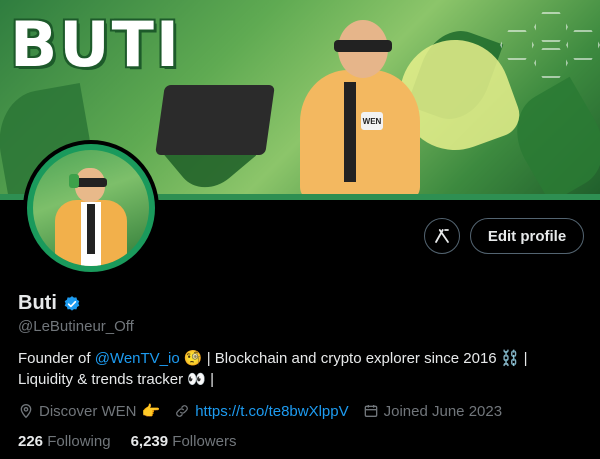 This screenshot has width=600, height=459. I want to click on sunglasses, so click(363, 46).